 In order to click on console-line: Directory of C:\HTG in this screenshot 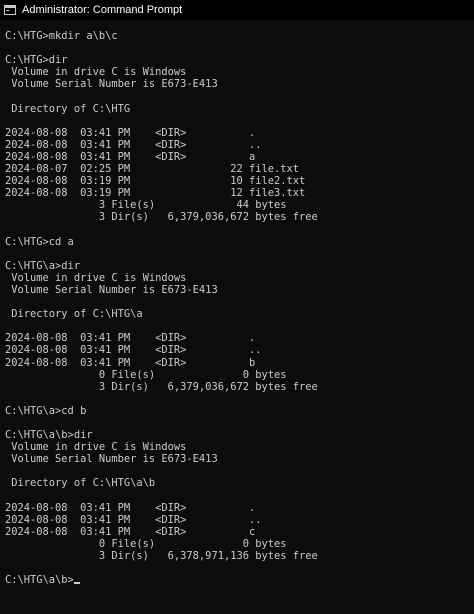, I will do `click(68, 108)`.